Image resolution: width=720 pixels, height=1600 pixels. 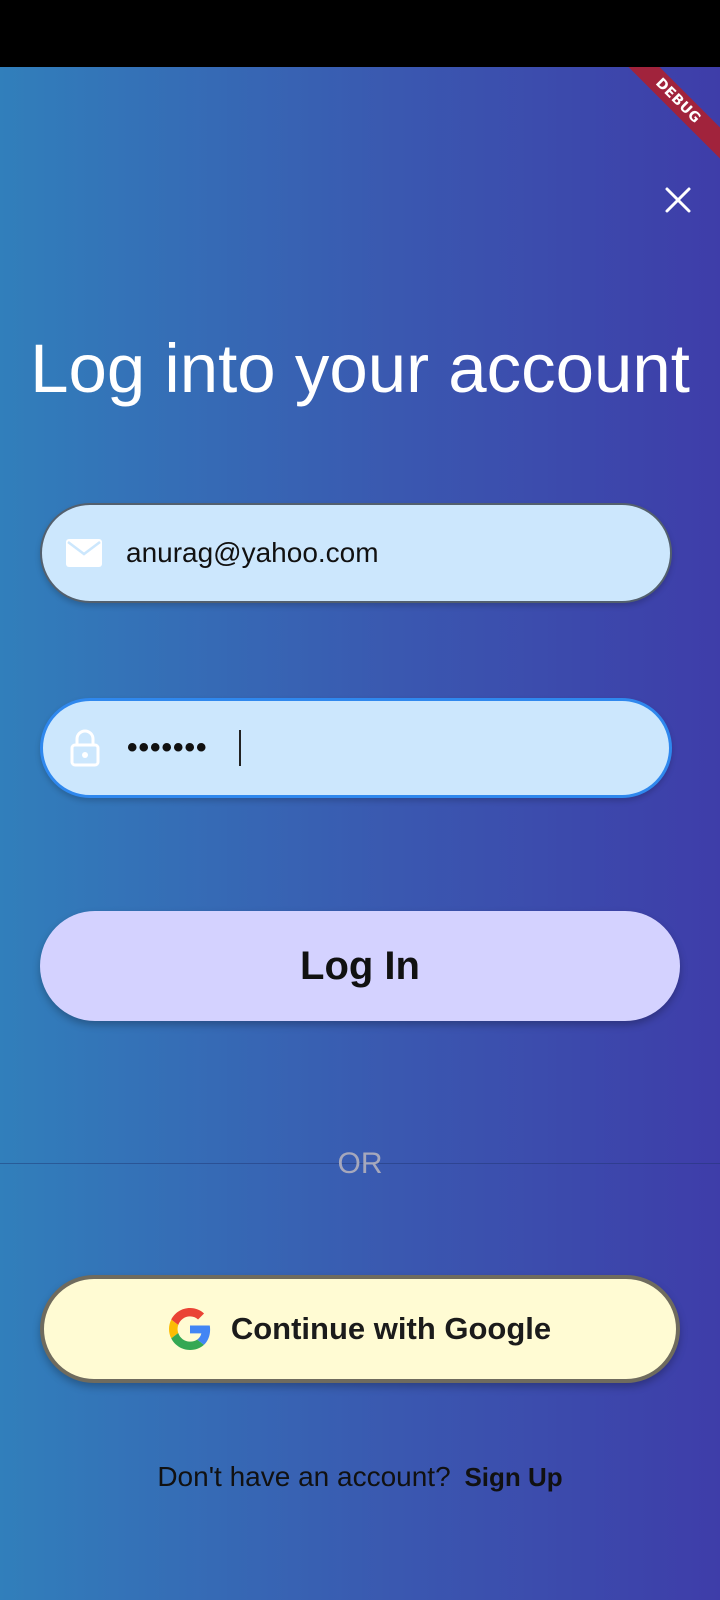 What do you see at coordinates (85, 748) in the screenshot?
I see `lock-icon` at bounding box center [85, 748].